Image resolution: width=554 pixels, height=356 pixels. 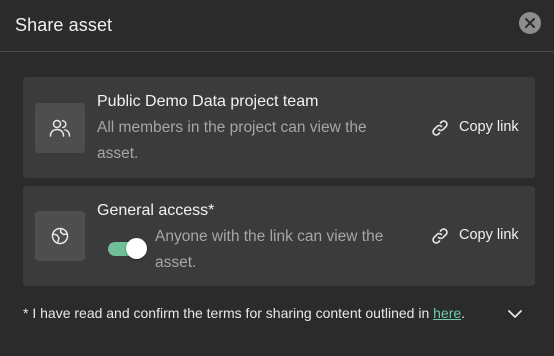 I want to click on general-access-title: General access*, so click(x=156, y=210).